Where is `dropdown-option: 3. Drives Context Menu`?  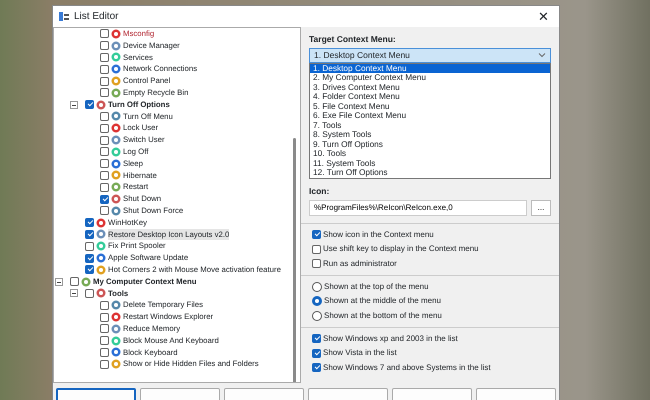
dropdown-option: 3. Drives Context Menu is located at coordinates (430, 87).